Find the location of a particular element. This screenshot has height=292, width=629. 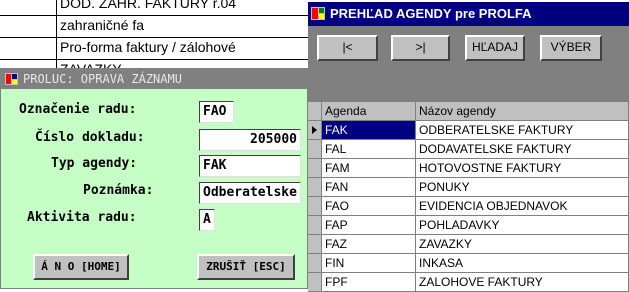

table-row: FAN PONUKY is located at coordinates (468, 187).